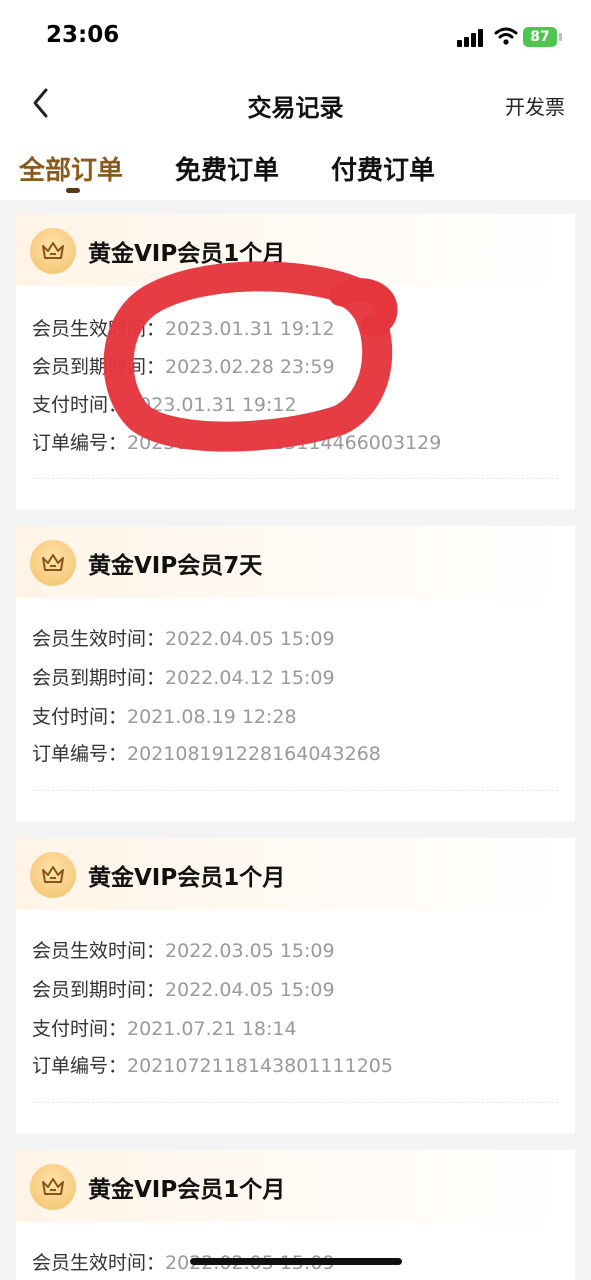  I want to click on order-number-row: 订单编号：20230131191215114466003129, so click(236, 441).